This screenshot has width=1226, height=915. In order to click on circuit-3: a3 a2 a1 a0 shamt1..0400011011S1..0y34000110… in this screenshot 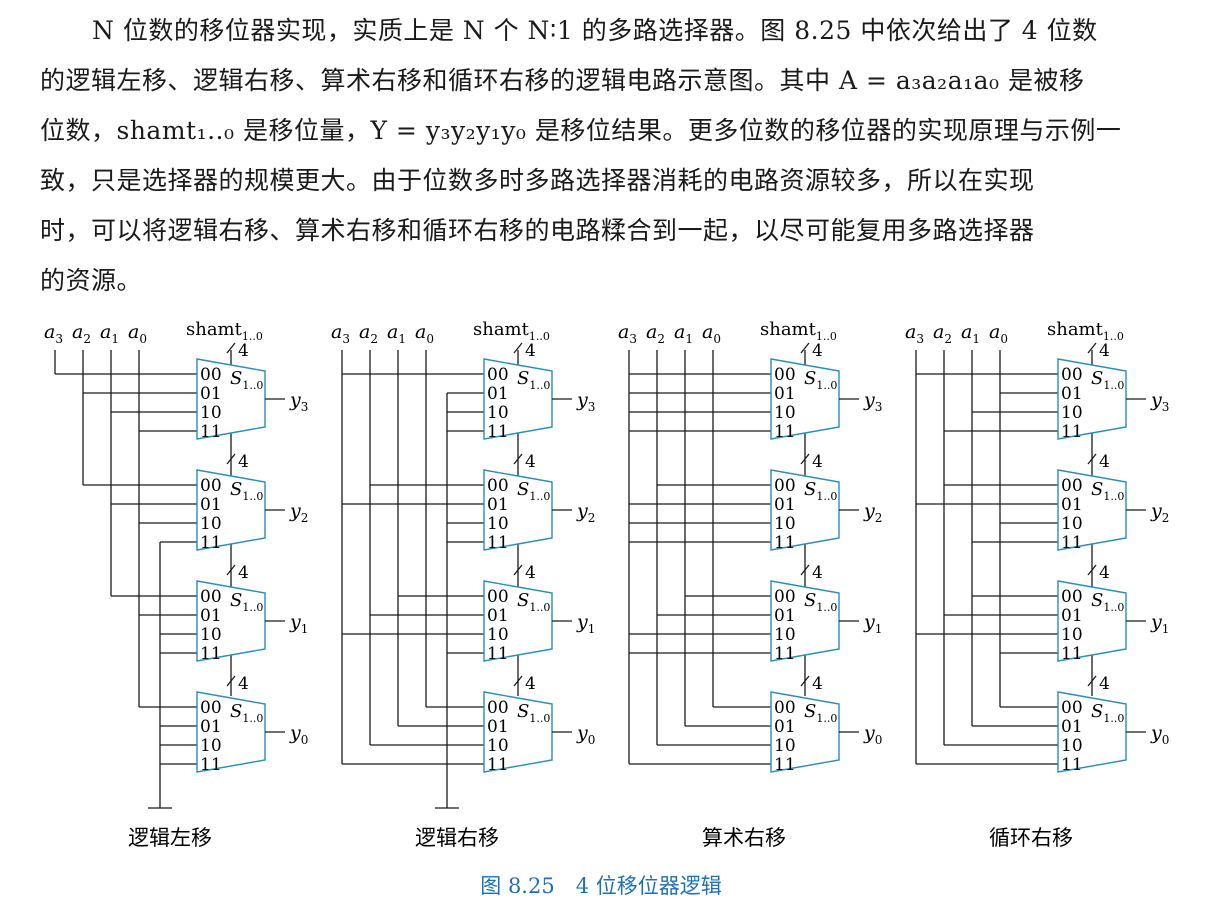, I will do `click(1037, 584)`.